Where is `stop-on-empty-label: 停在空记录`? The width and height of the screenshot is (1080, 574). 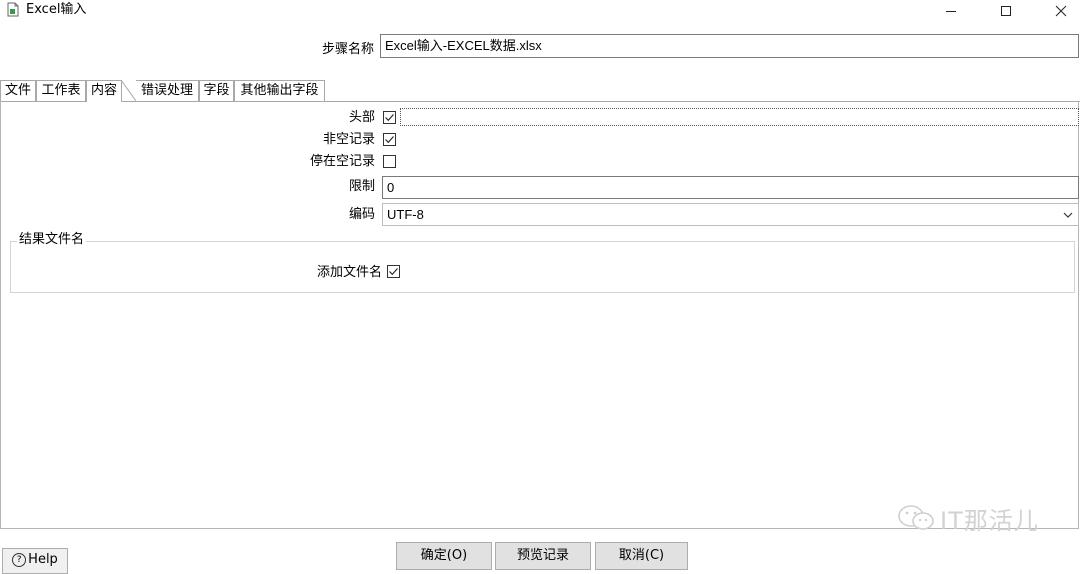
stop-on-empty-label: 停在空记录 is located at coordinates (342, 161).